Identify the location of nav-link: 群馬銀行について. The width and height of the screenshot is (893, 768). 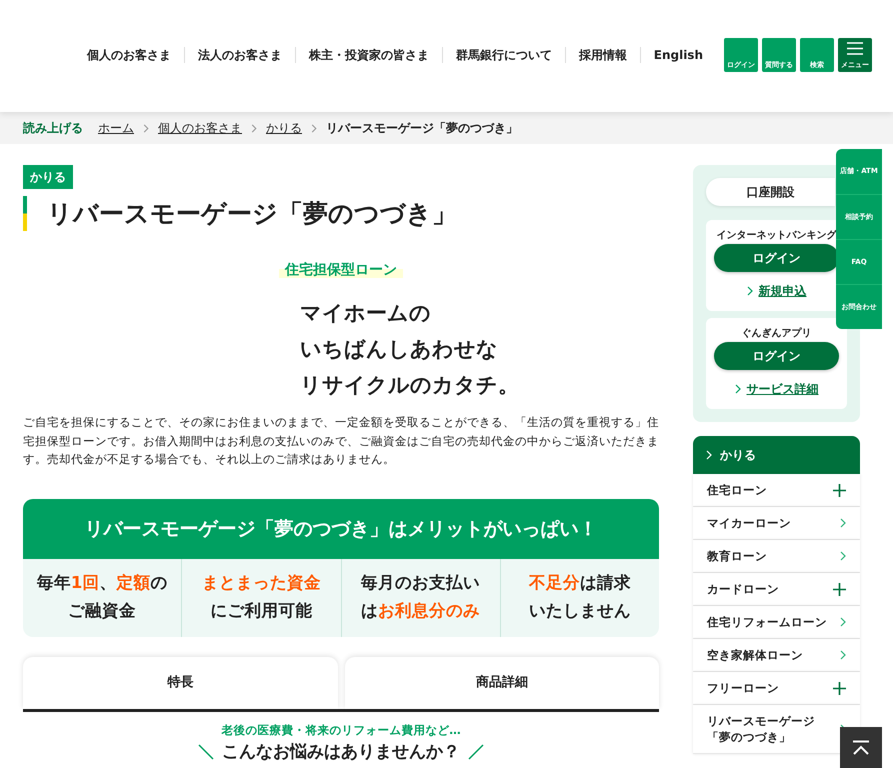
(503, 55).